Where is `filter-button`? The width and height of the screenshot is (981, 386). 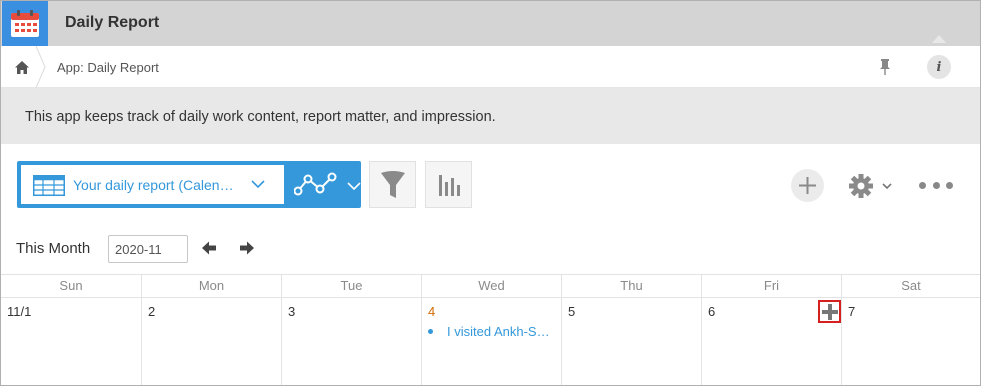
filter-button is located at coordinates (392, 184).